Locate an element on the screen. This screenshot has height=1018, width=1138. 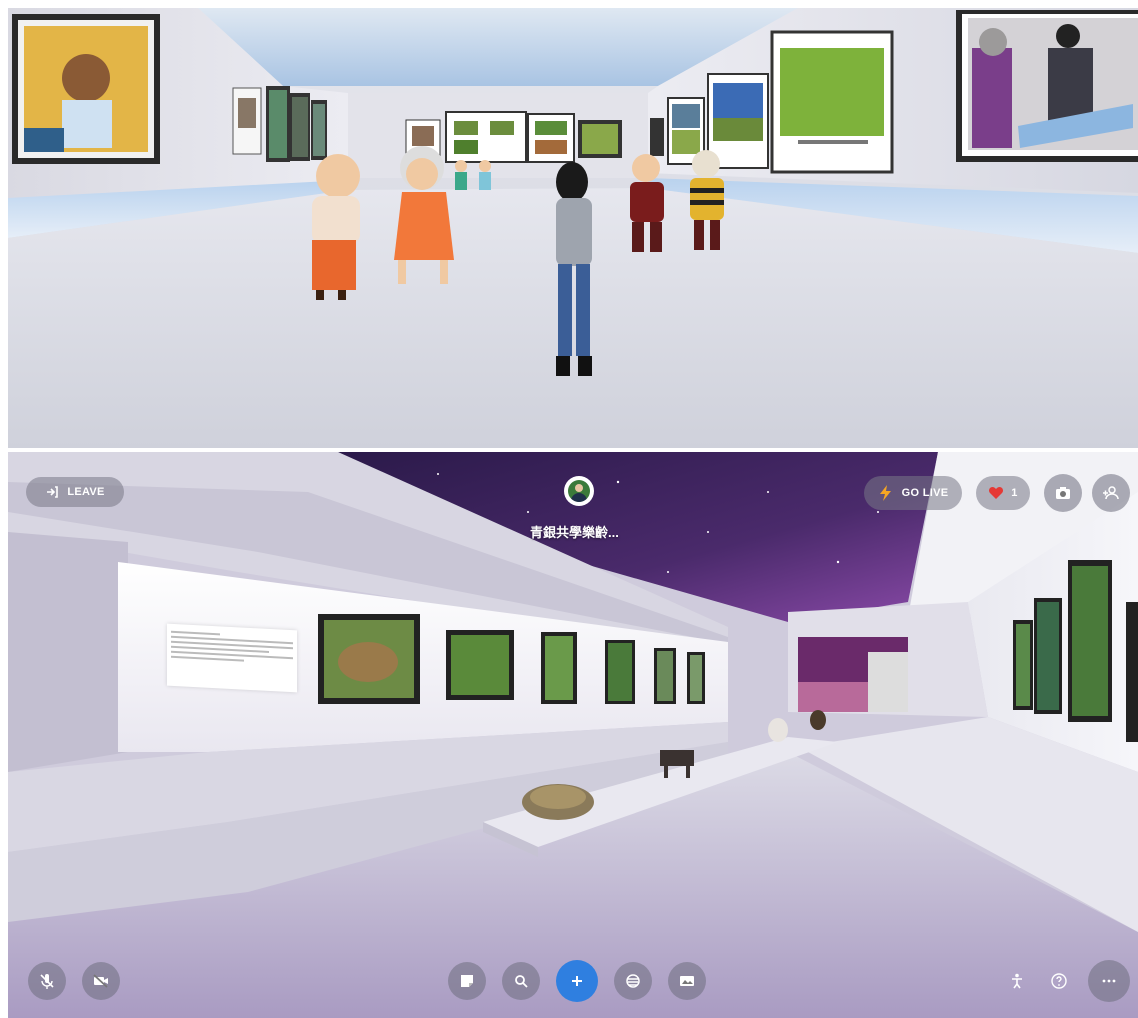
camera-icon is located at coordinates (1063, 493).